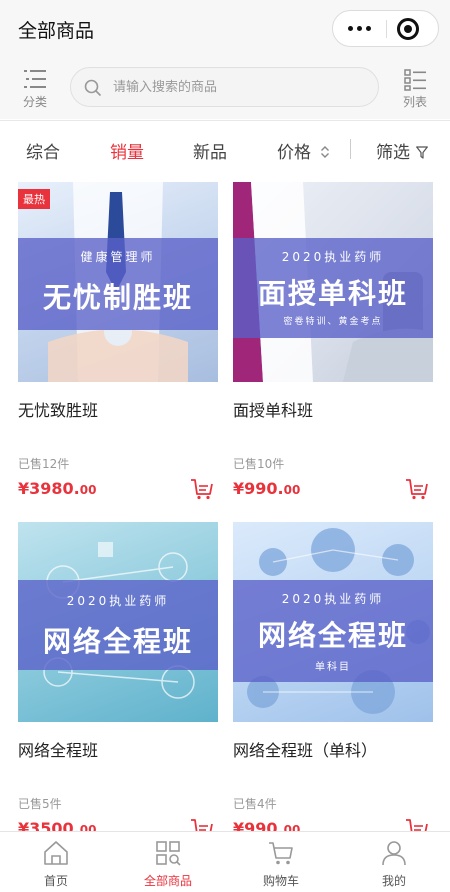  I want to click on tab-all-products: 全部商品, so click(168, 862).